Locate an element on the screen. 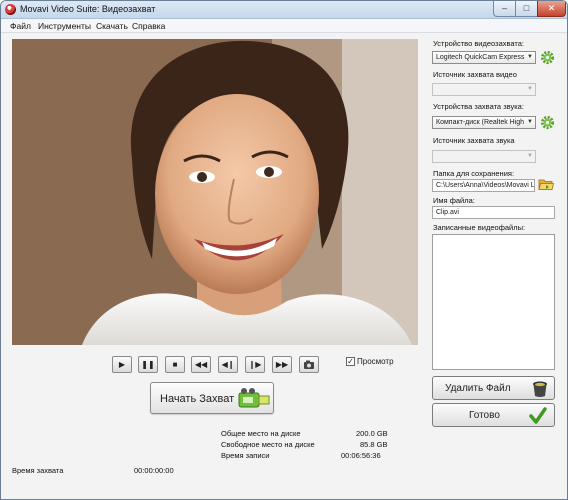 The image size is (568, 500). video-camera-icon is located at coordinates (254, 398).